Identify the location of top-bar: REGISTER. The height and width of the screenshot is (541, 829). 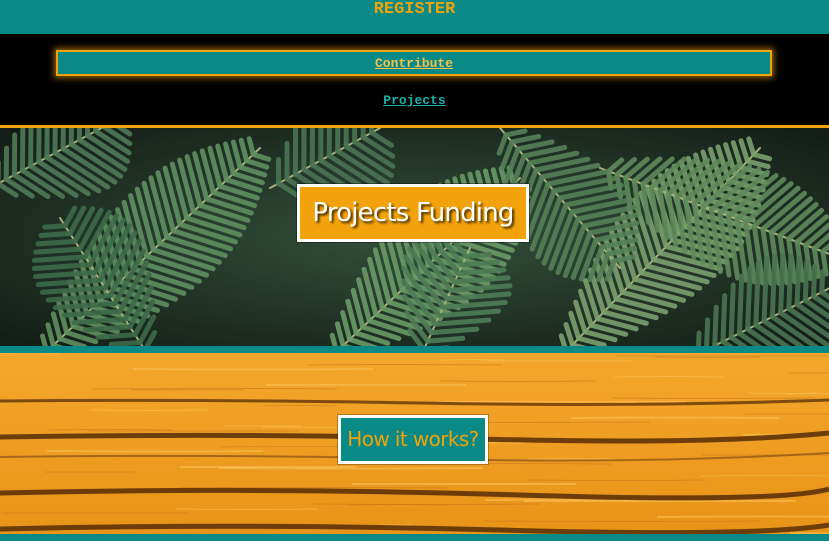
(414, 17).